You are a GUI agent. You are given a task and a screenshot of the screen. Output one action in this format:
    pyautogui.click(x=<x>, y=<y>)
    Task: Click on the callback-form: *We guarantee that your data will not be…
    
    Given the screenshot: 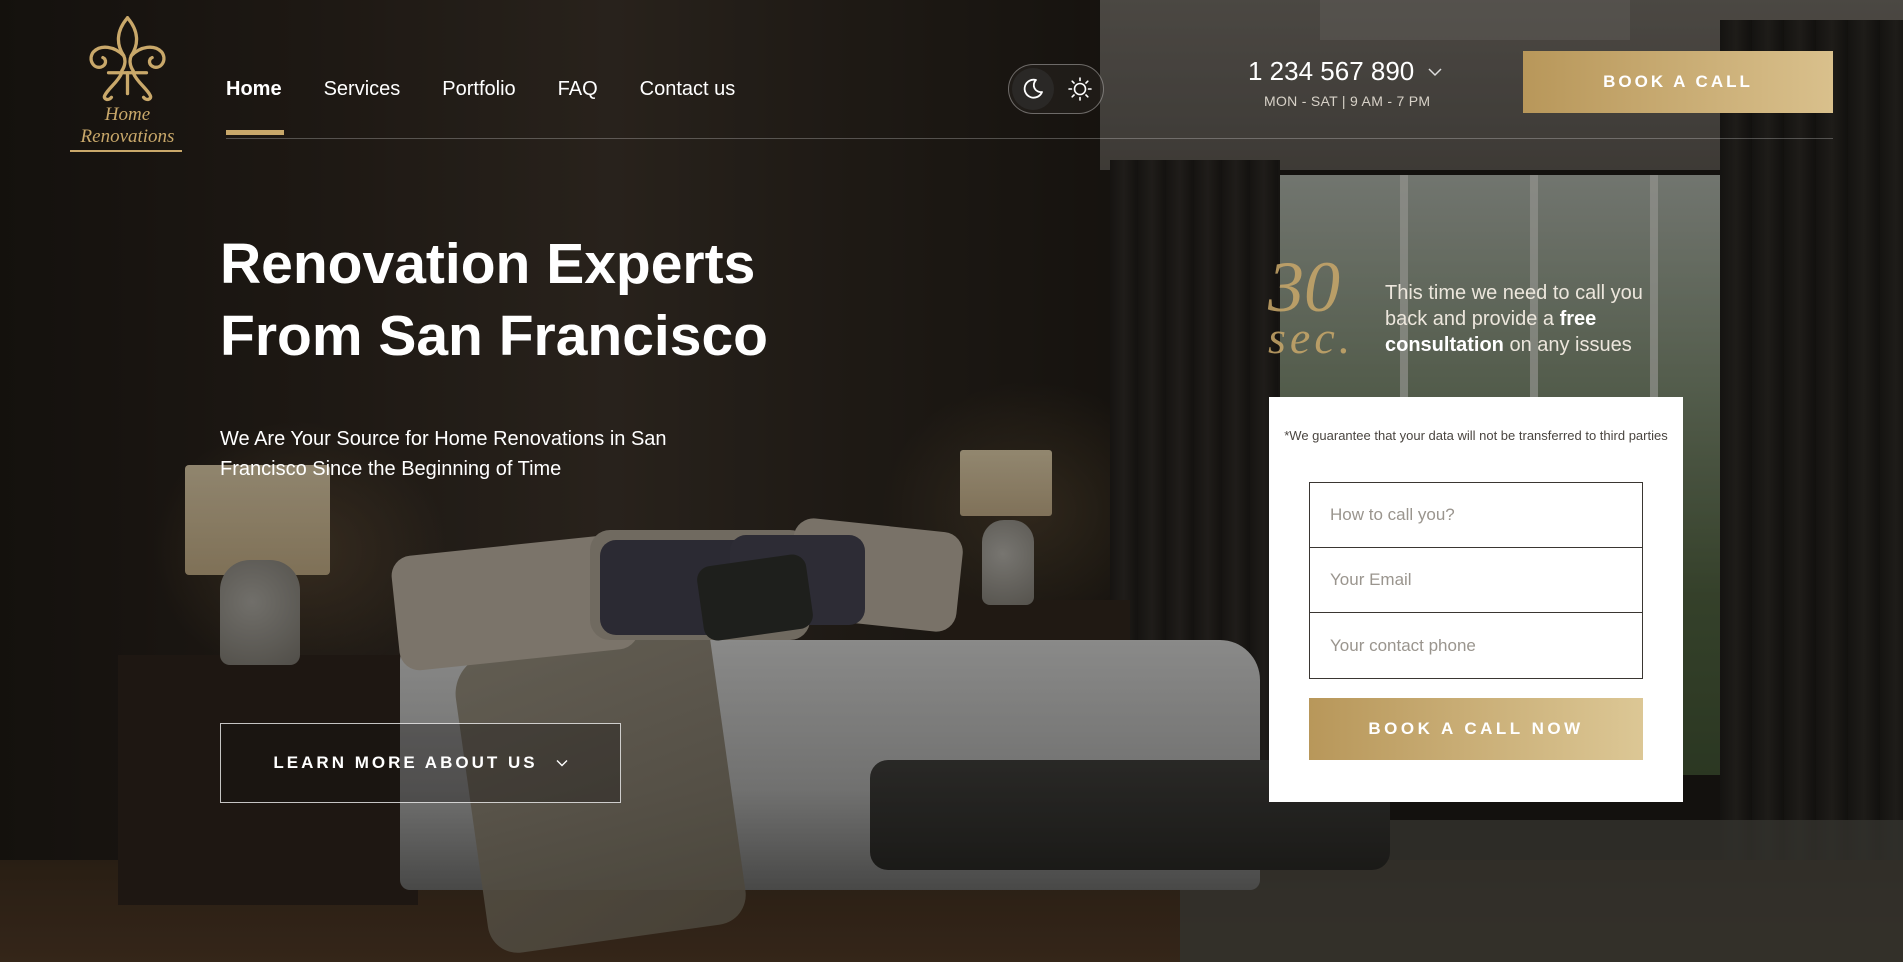 What is the action you would take?
    pyautogui.click(x=1476, y=599)
    